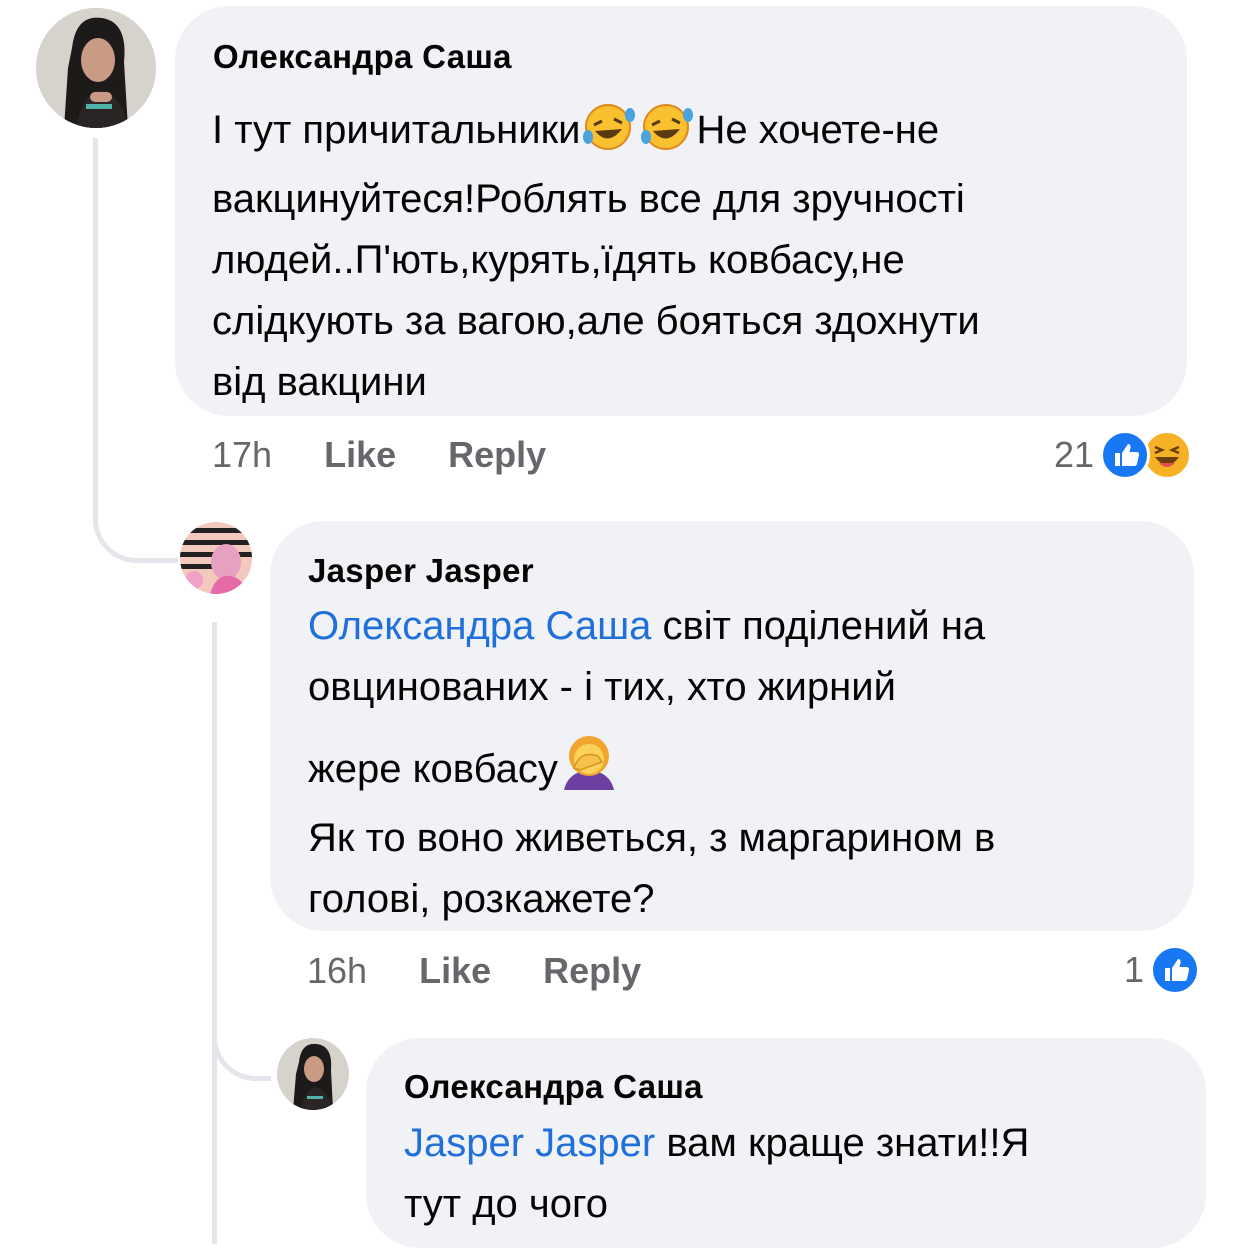 The image size is (1242, 1248). What do you see at coordinates (506, 1204) in the screenshot?
I see `comment-line: тут до чого` at bounding box center [506, 1204].